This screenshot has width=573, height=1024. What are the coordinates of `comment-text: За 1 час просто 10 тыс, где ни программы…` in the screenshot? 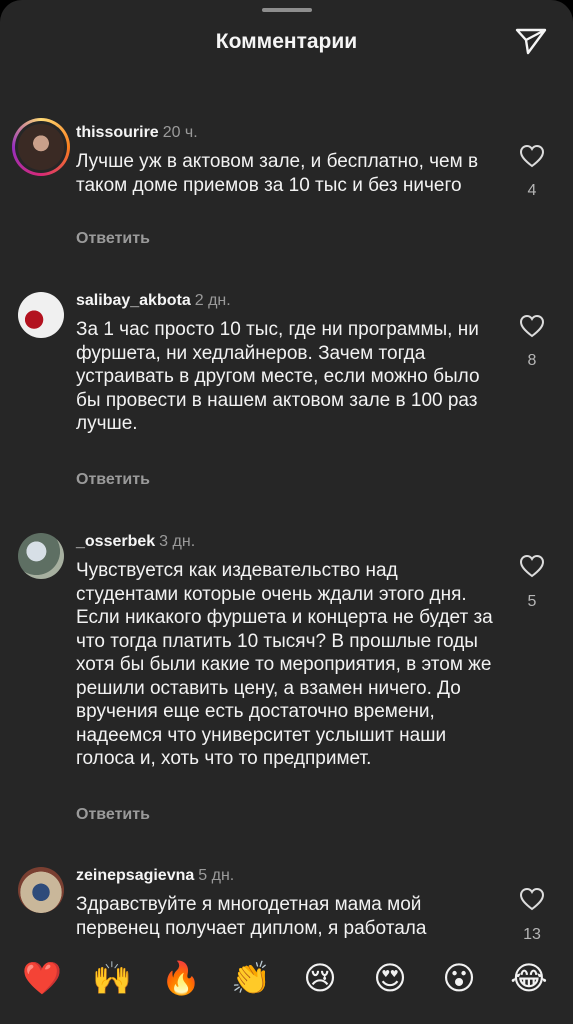 It's located at (278, 376).